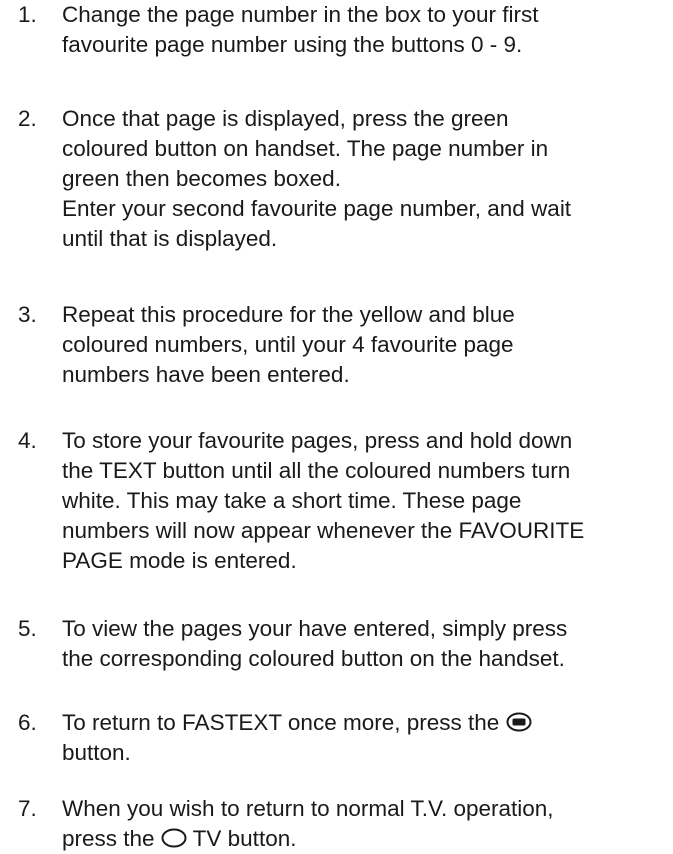  Describe the element at coordinates (27, 722) in the screenshot. I see `step-number: 6.` at that location.